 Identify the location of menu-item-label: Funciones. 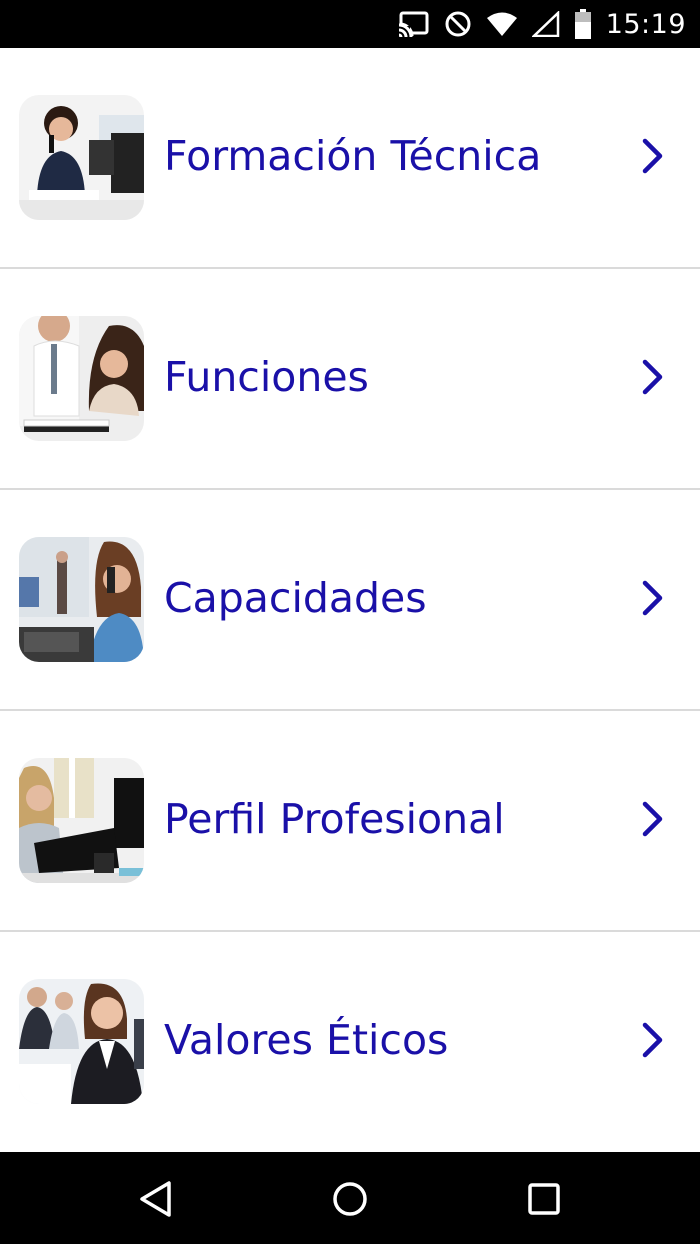
(266, 377).